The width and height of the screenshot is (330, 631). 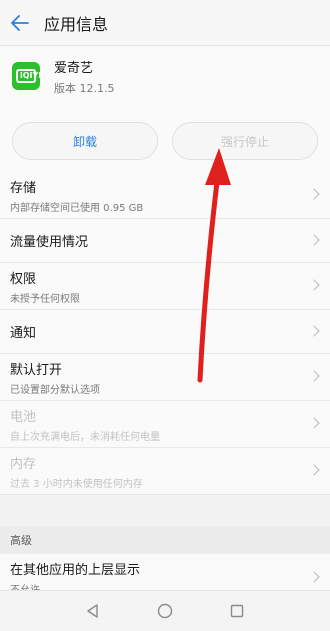 I want to click on app-card: iQIYI 爱奇艺 版本 12.1.5, so click(x=165, y=76).